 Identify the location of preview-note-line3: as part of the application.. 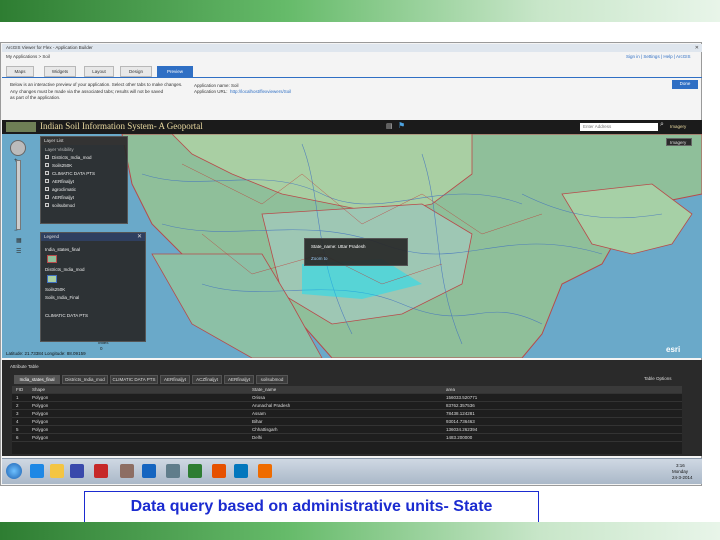
(35, 97).